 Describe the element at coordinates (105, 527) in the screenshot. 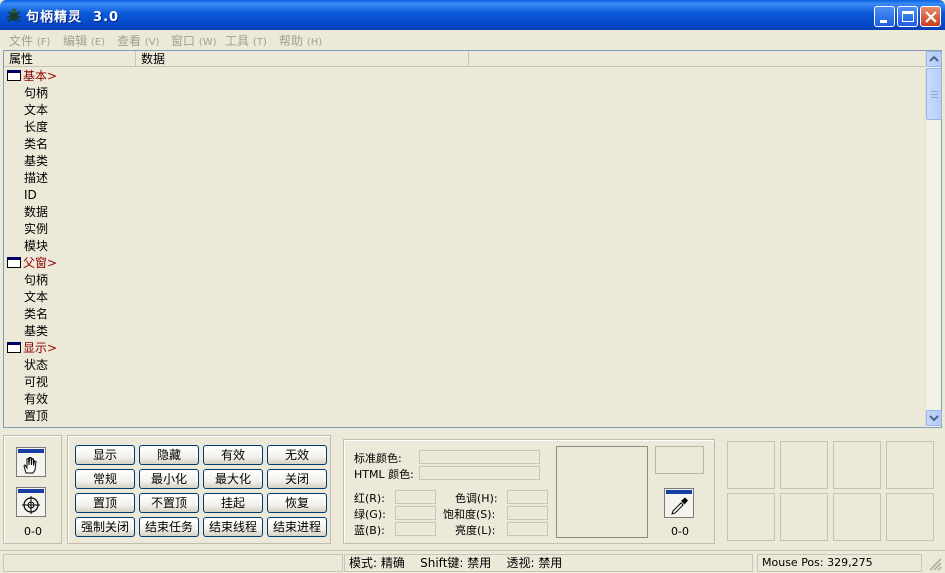

I see `action-button: 强制关闭` at that location.